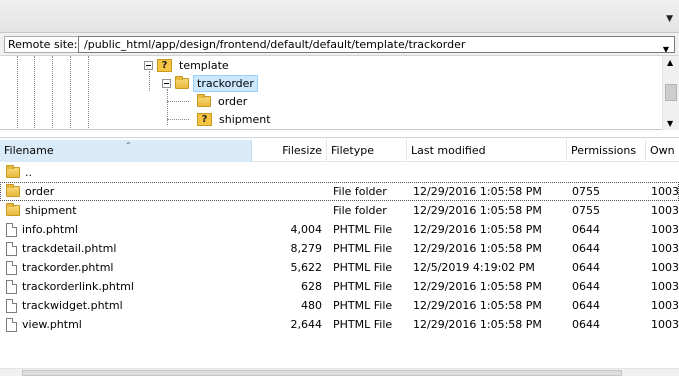  I want to click on column-header-label: Filetype, so click(352, 150).